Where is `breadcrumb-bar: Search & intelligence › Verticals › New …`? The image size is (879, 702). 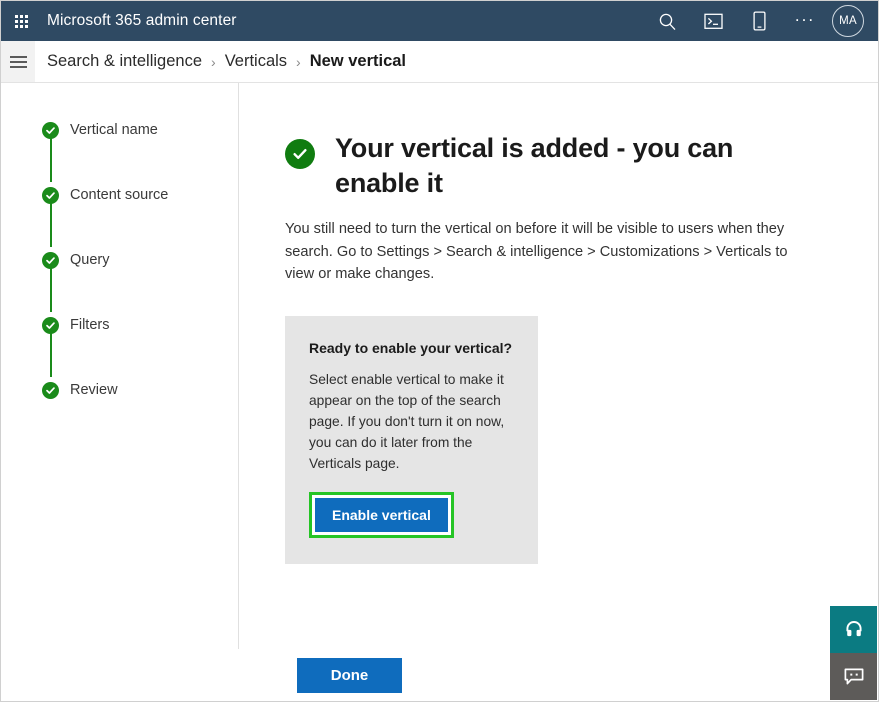 breadcrumb-bar: Search & intelligence › Verticals › New … is located at coordinates (439, 61).